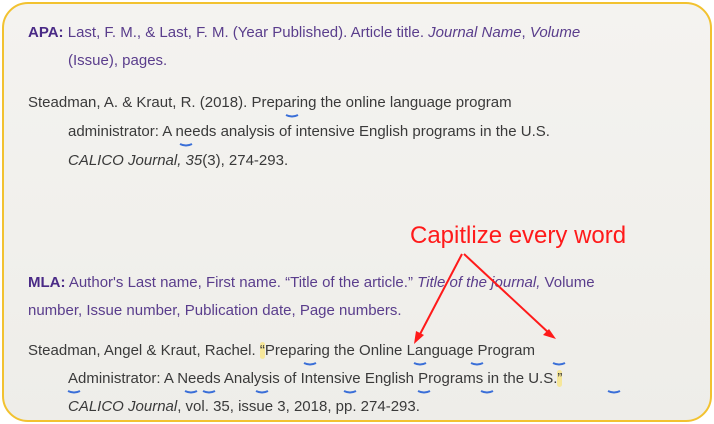 This screenshot has height=424, width=714. What do you see at coordinates (559, 364) in the screenshot?
I see `mla-underline-program` at bounding box center [559, 364].